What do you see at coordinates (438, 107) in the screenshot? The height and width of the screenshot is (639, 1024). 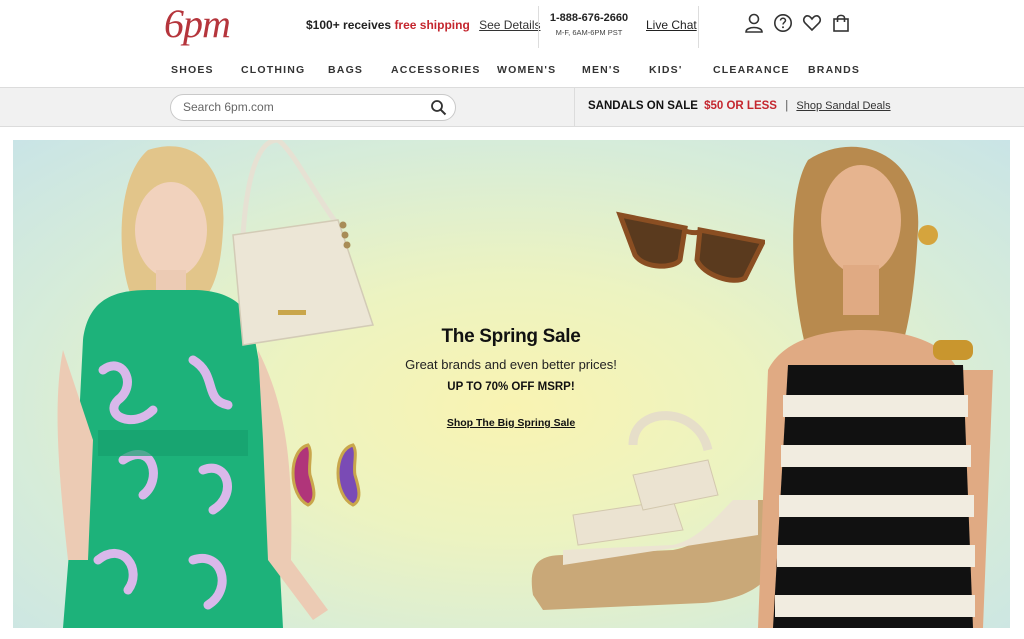 I see `search-icon` at bounding box center [438, 107].